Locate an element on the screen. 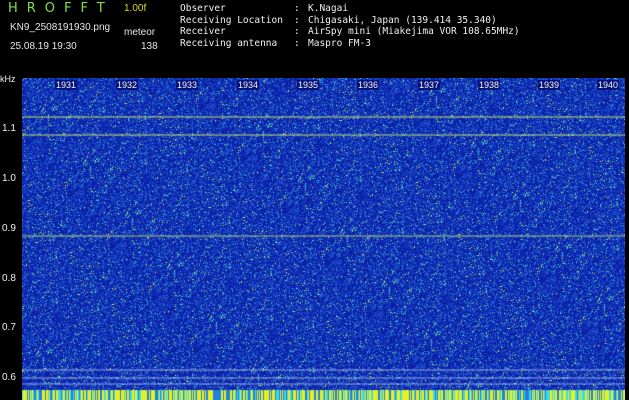 The width and height of the screenshot is (629, 400). meta-row-antenna: Receiving antenna: Maspro FM-3 is located at coordinates (275, 43).